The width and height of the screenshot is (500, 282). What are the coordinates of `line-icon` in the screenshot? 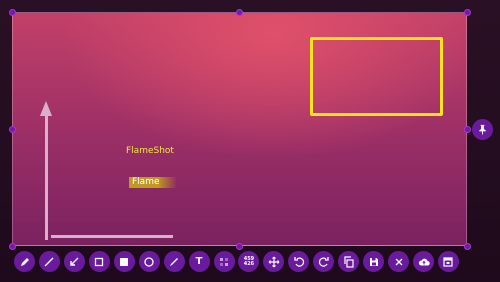 It's located at (49, 261).